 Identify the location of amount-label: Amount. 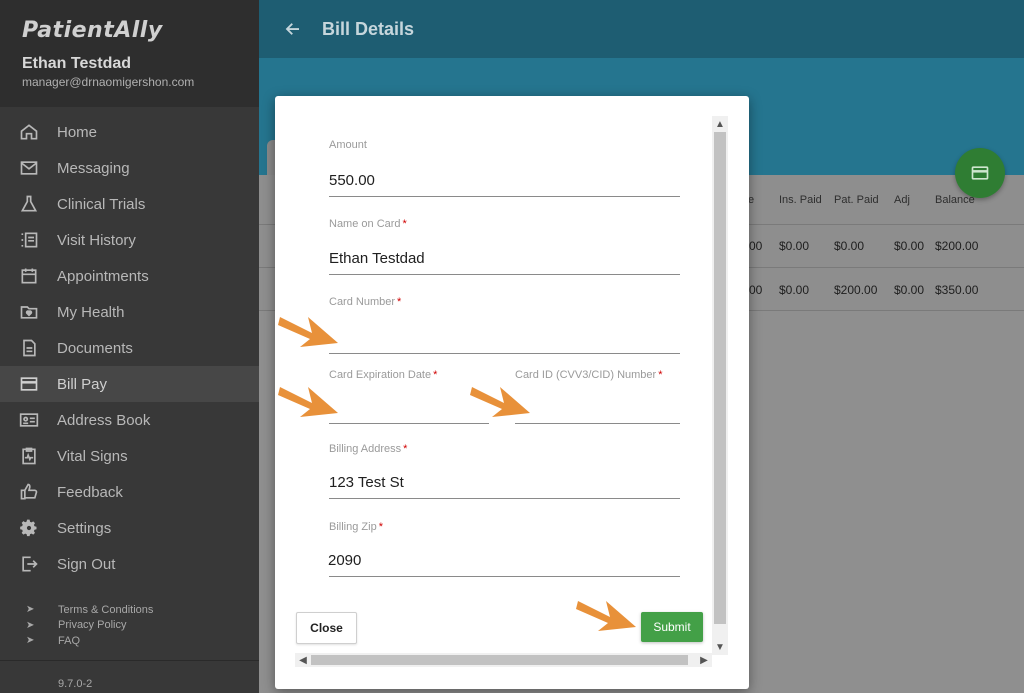
(348, 145).